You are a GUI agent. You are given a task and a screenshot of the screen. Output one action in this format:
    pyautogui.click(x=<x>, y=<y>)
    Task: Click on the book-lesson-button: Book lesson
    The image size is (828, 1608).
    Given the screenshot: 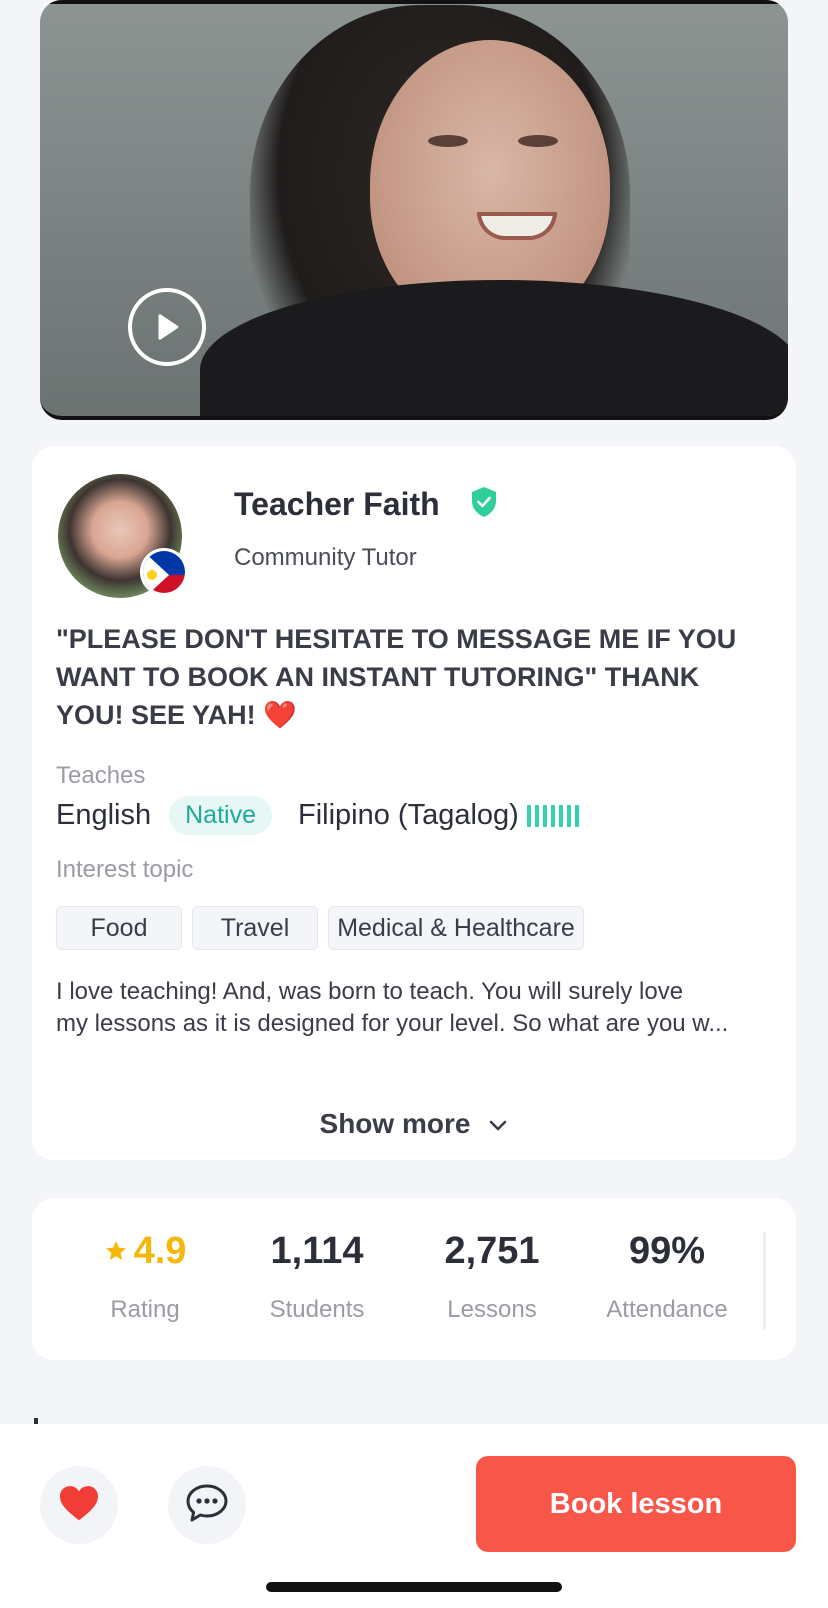 What is the action you would take?
    pyautogui.click(x=636, y=1504)
    